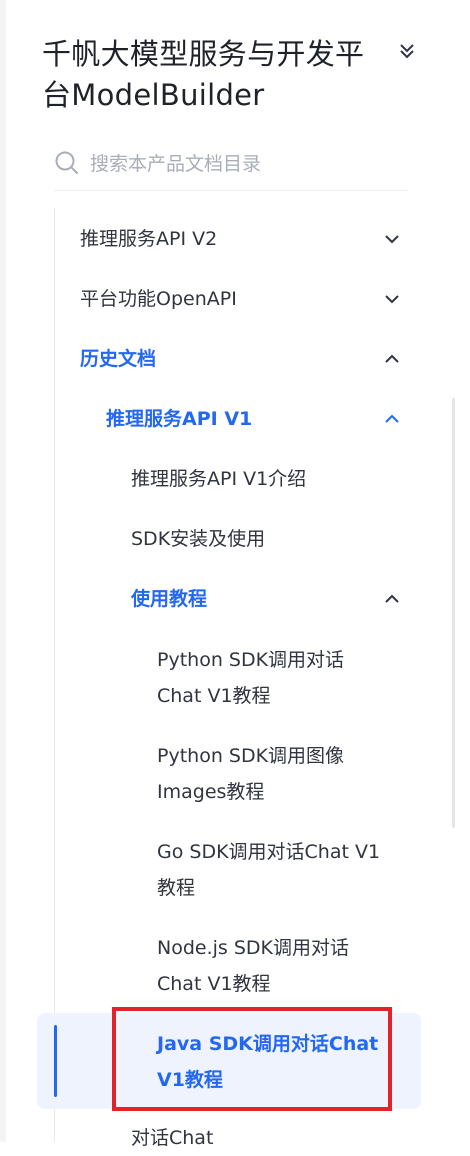 This screenshot has width=470, height=1156. Describe the element at coordinates (198, 539) in the screenshot. I see `nav-item-sdk-install: SDK安装及使用` at that location.